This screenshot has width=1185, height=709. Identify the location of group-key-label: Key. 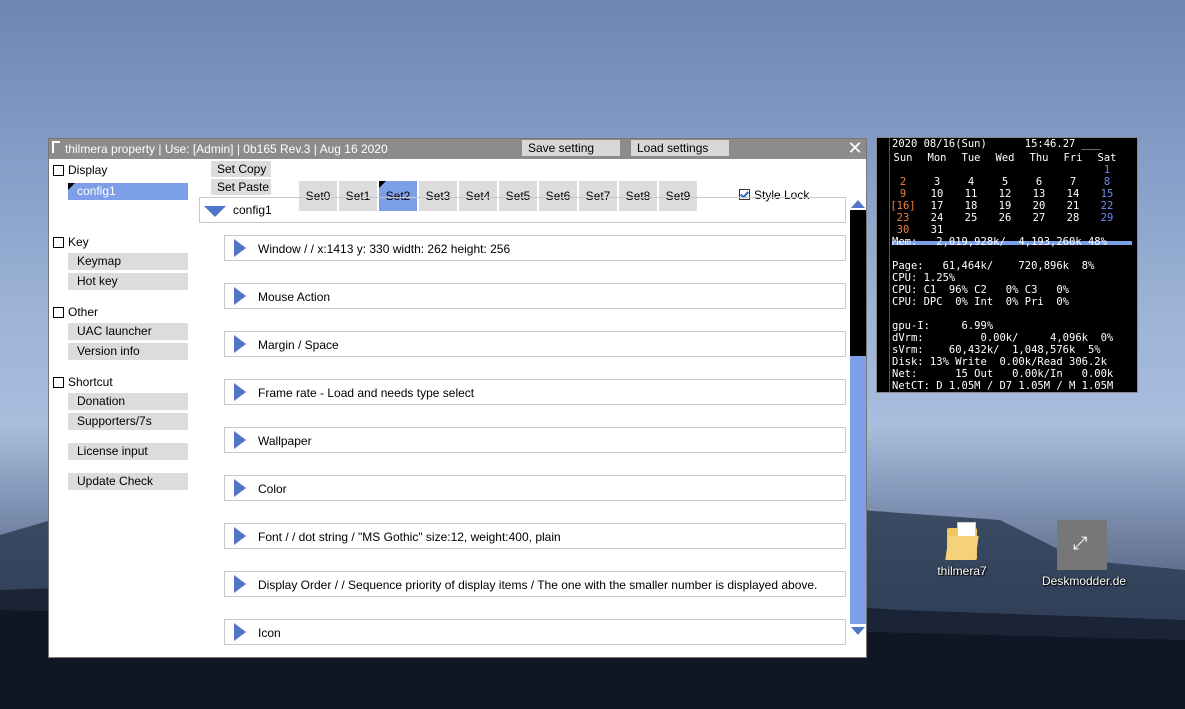
(78, 242).